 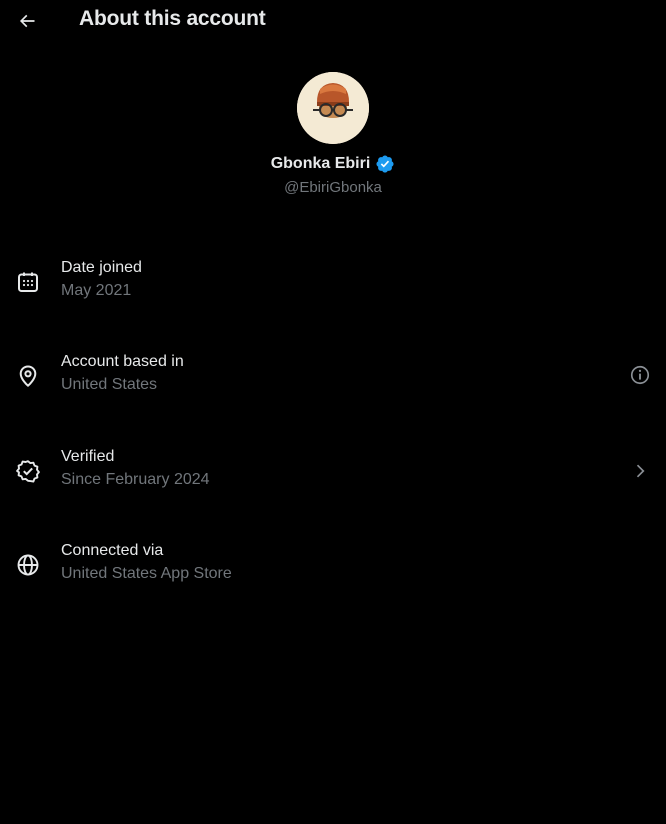 I want to click on info-button, so click(x=640, y=375).